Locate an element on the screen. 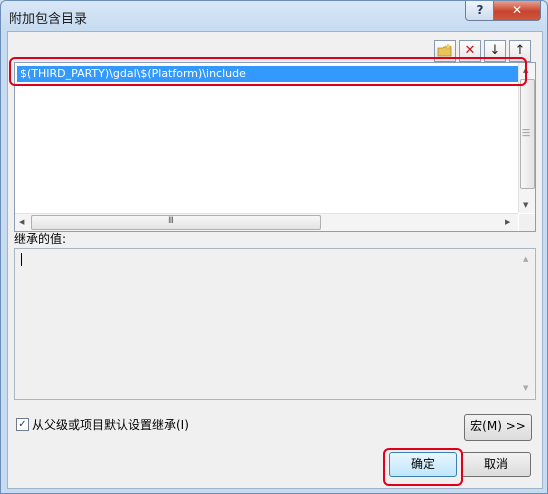  vertical-grip-icon: — — — is located at coordinates (526, 132).